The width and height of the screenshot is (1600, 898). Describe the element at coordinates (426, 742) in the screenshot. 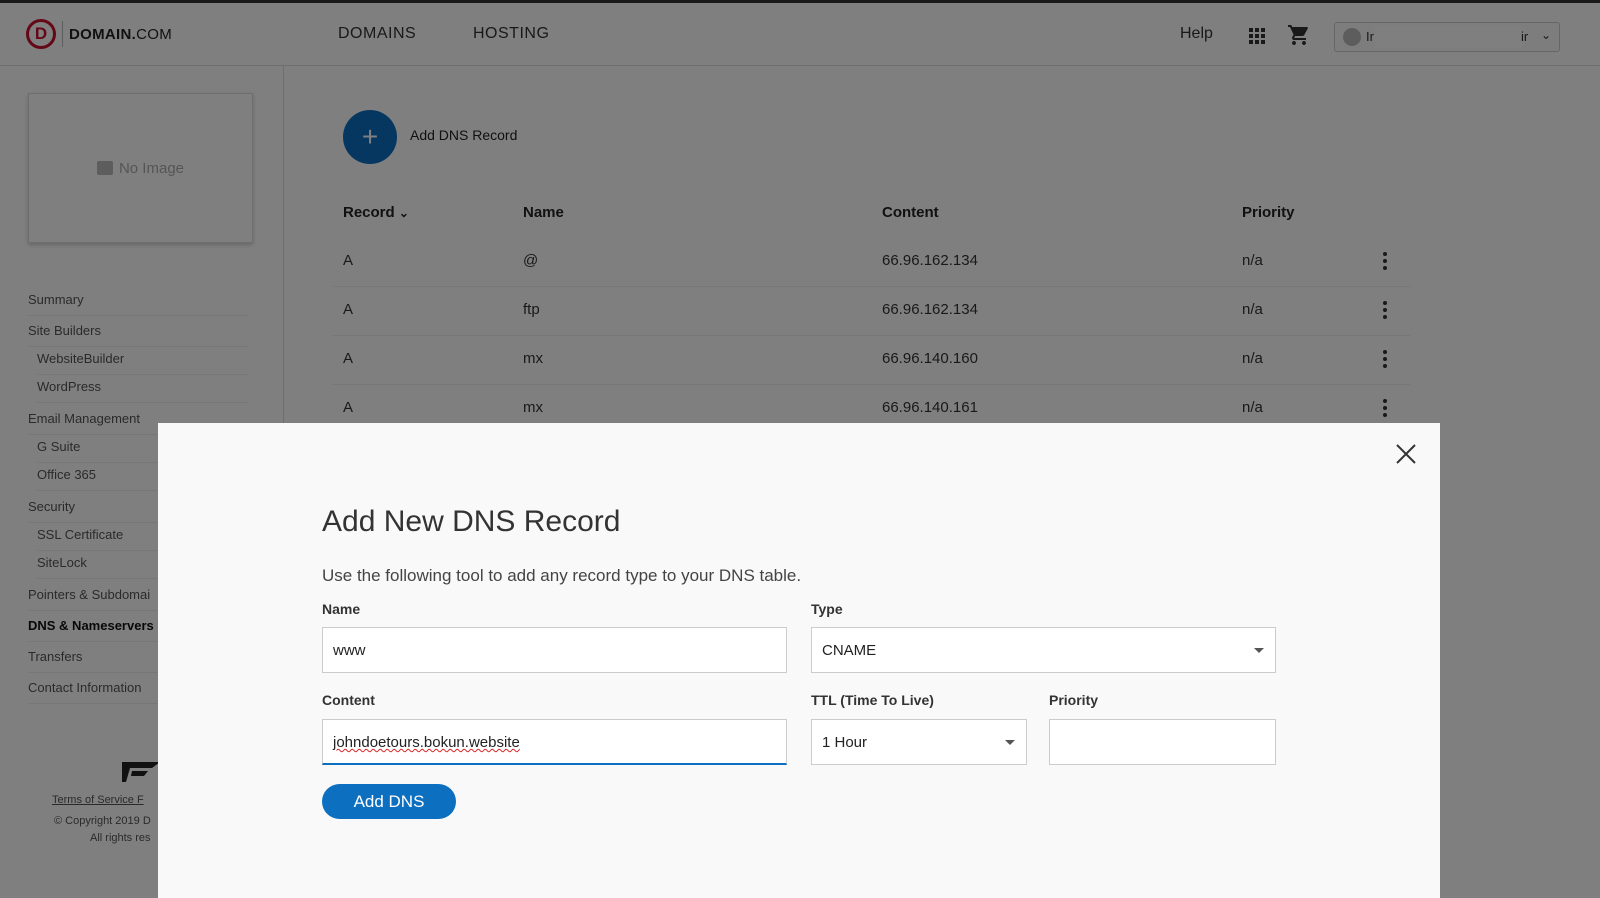

I see `content-input-value: johndoetours.bokun.website` at that location.